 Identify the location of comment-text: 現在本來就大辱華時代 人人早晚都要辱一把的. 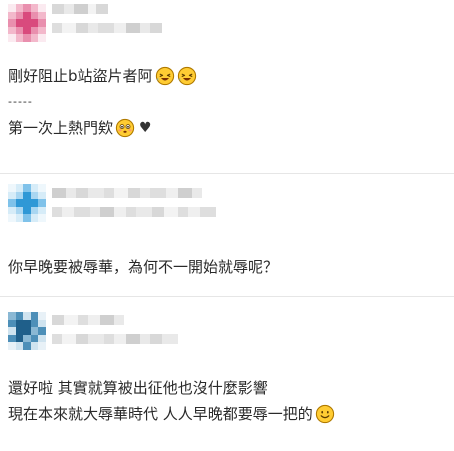
(160, 414).